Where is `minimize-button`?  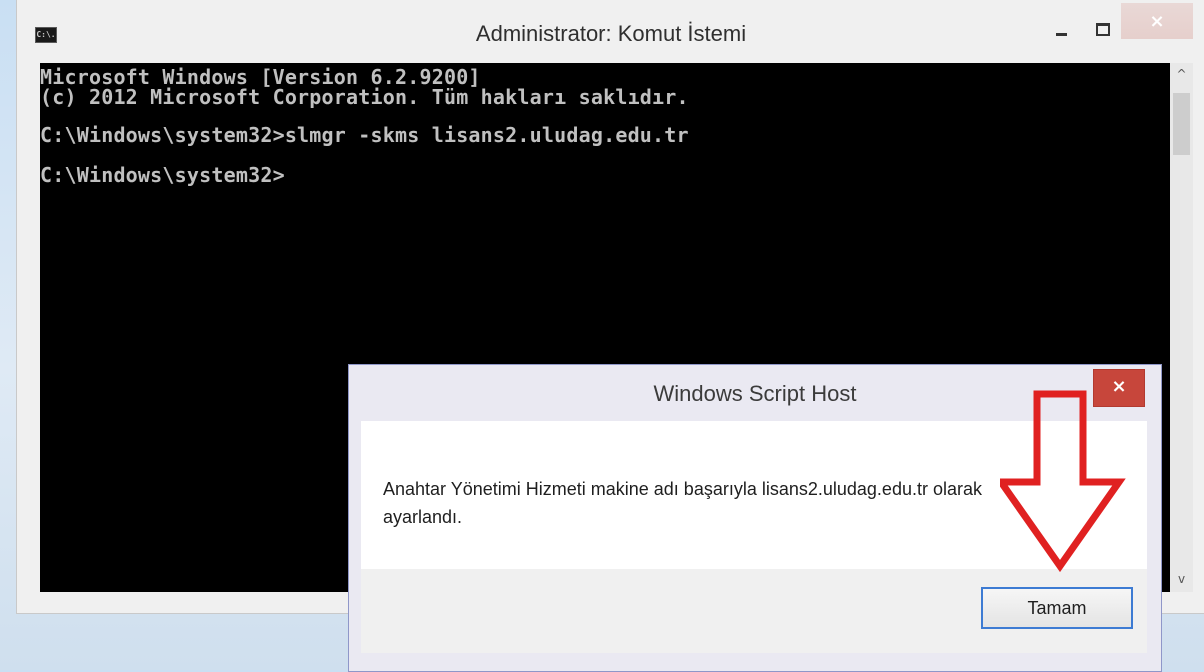 minimize-button is located at coordinates (1062, 30).